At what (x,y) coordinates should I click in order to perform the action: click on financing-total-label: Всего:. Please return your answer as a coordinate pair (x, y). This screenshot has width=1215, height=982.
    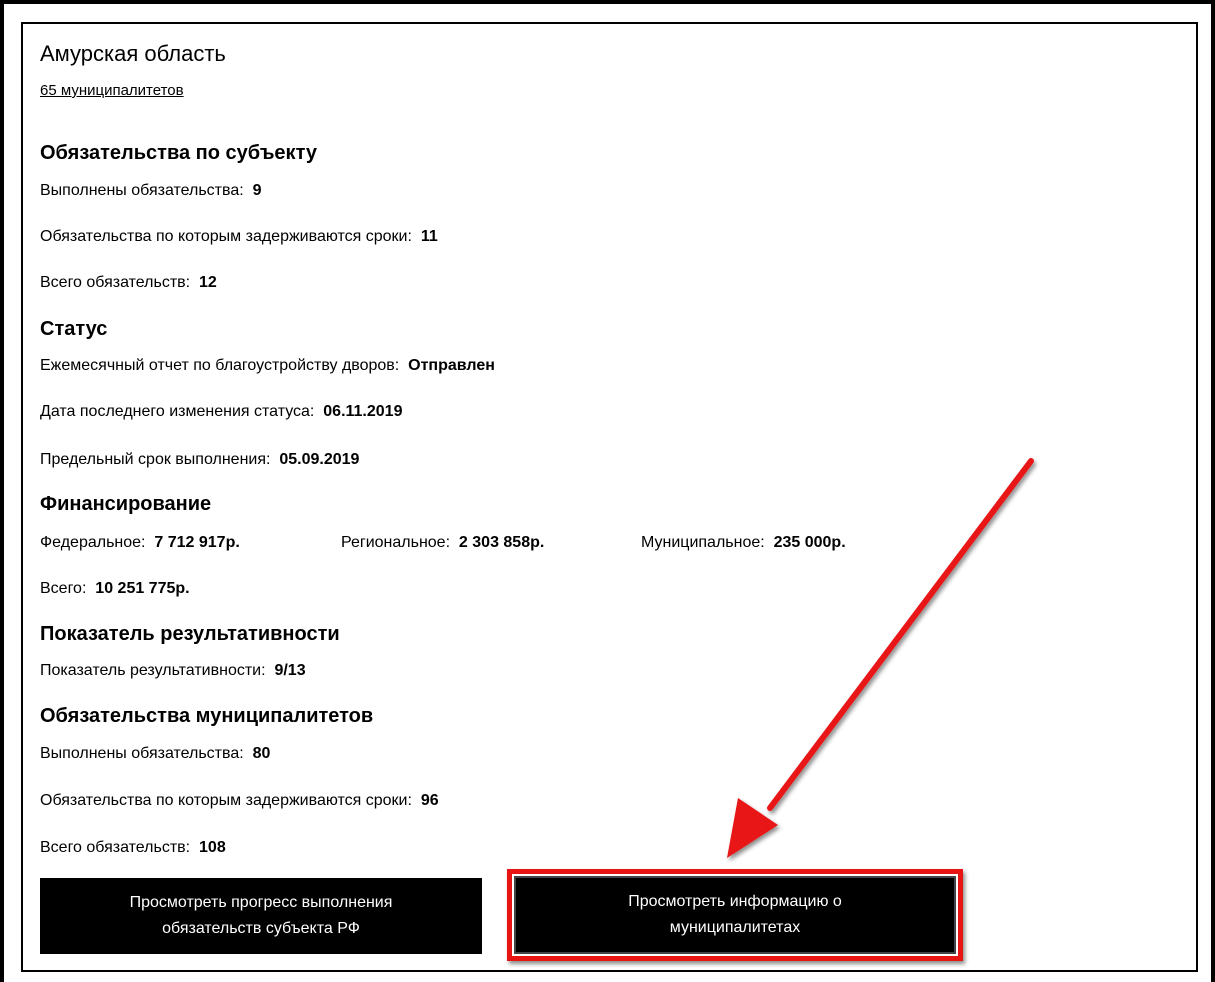
    Looking at the image, I should click on (63, 588).